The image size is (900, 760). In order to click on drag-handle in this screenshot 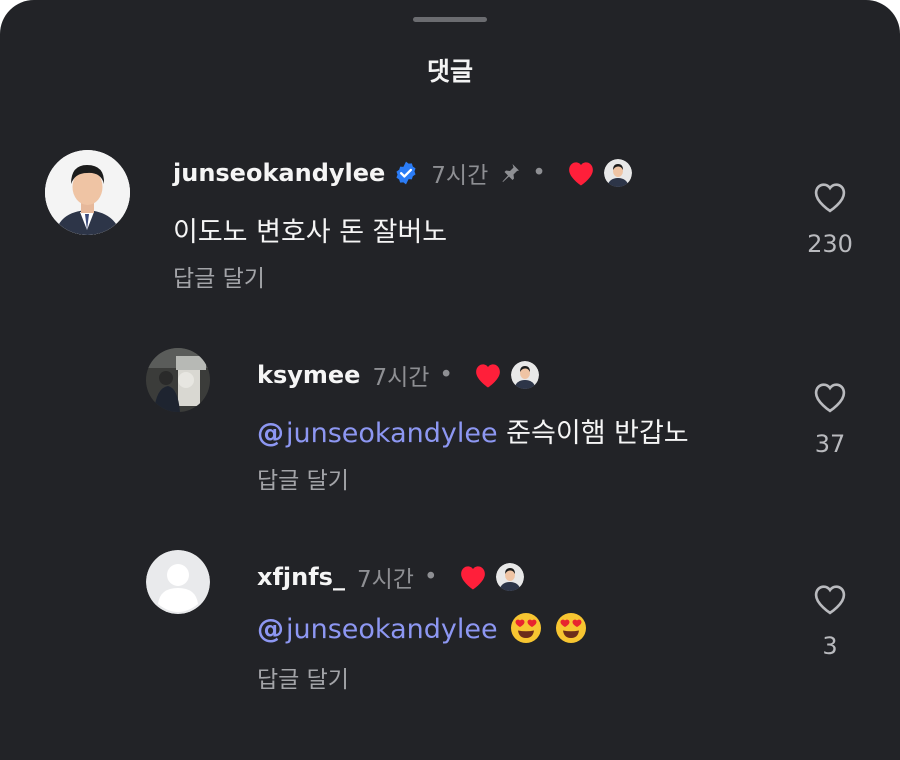, I will do `click(450, 19)`.